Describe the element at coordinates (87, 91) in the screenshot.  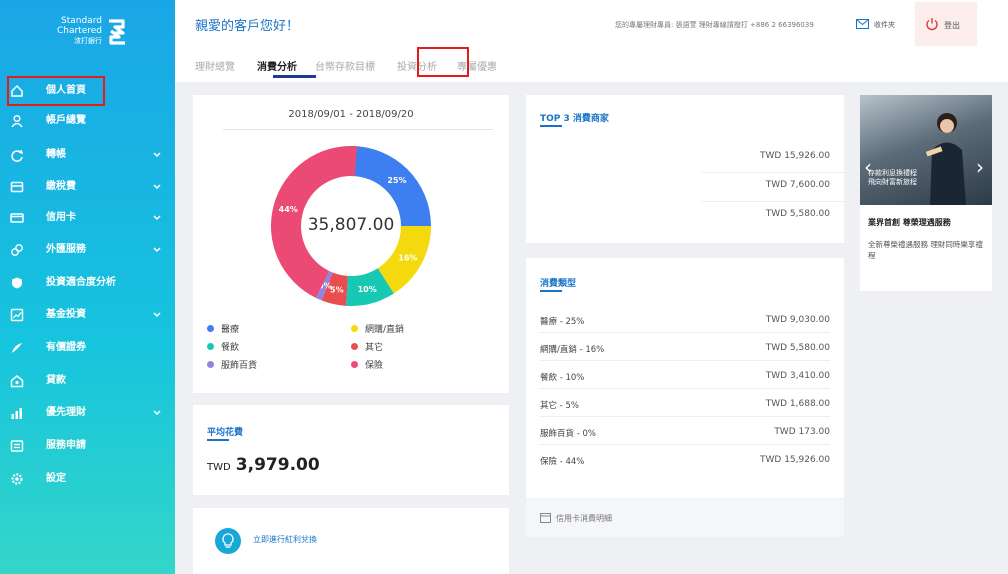
I see `sidebar-item-home: 個人首頁` at that location.